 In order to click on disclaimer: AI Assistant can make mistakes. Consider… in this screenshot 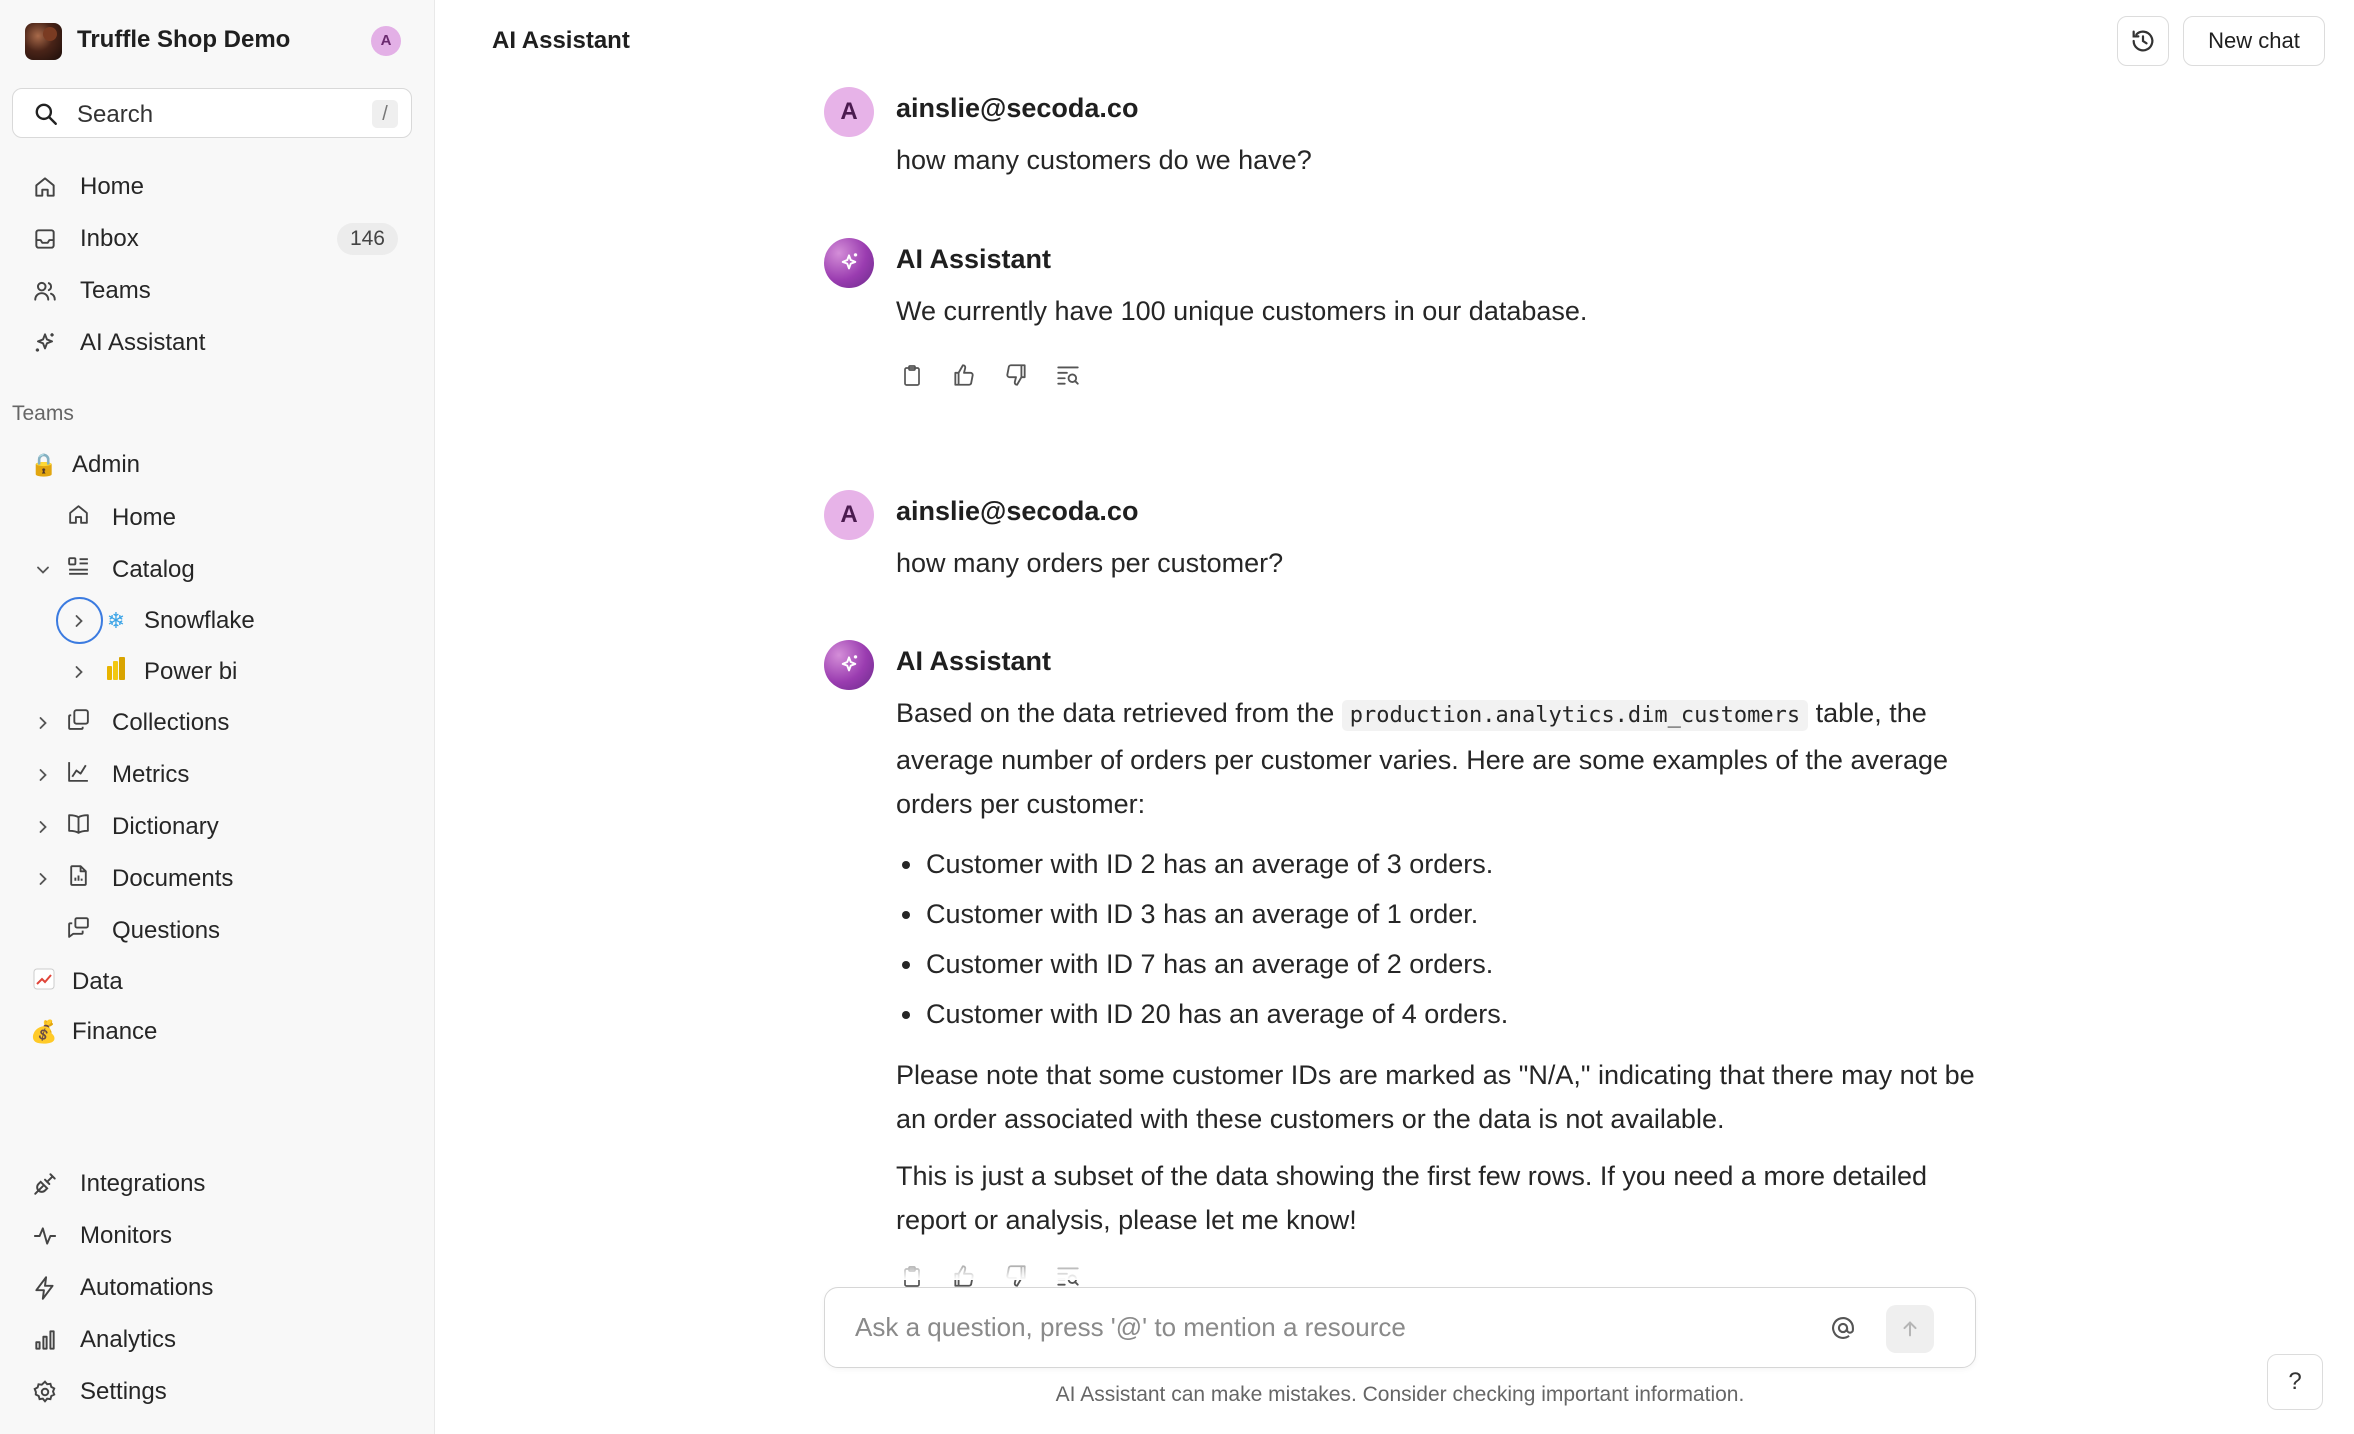, I will do `click(1400, 1394)`.